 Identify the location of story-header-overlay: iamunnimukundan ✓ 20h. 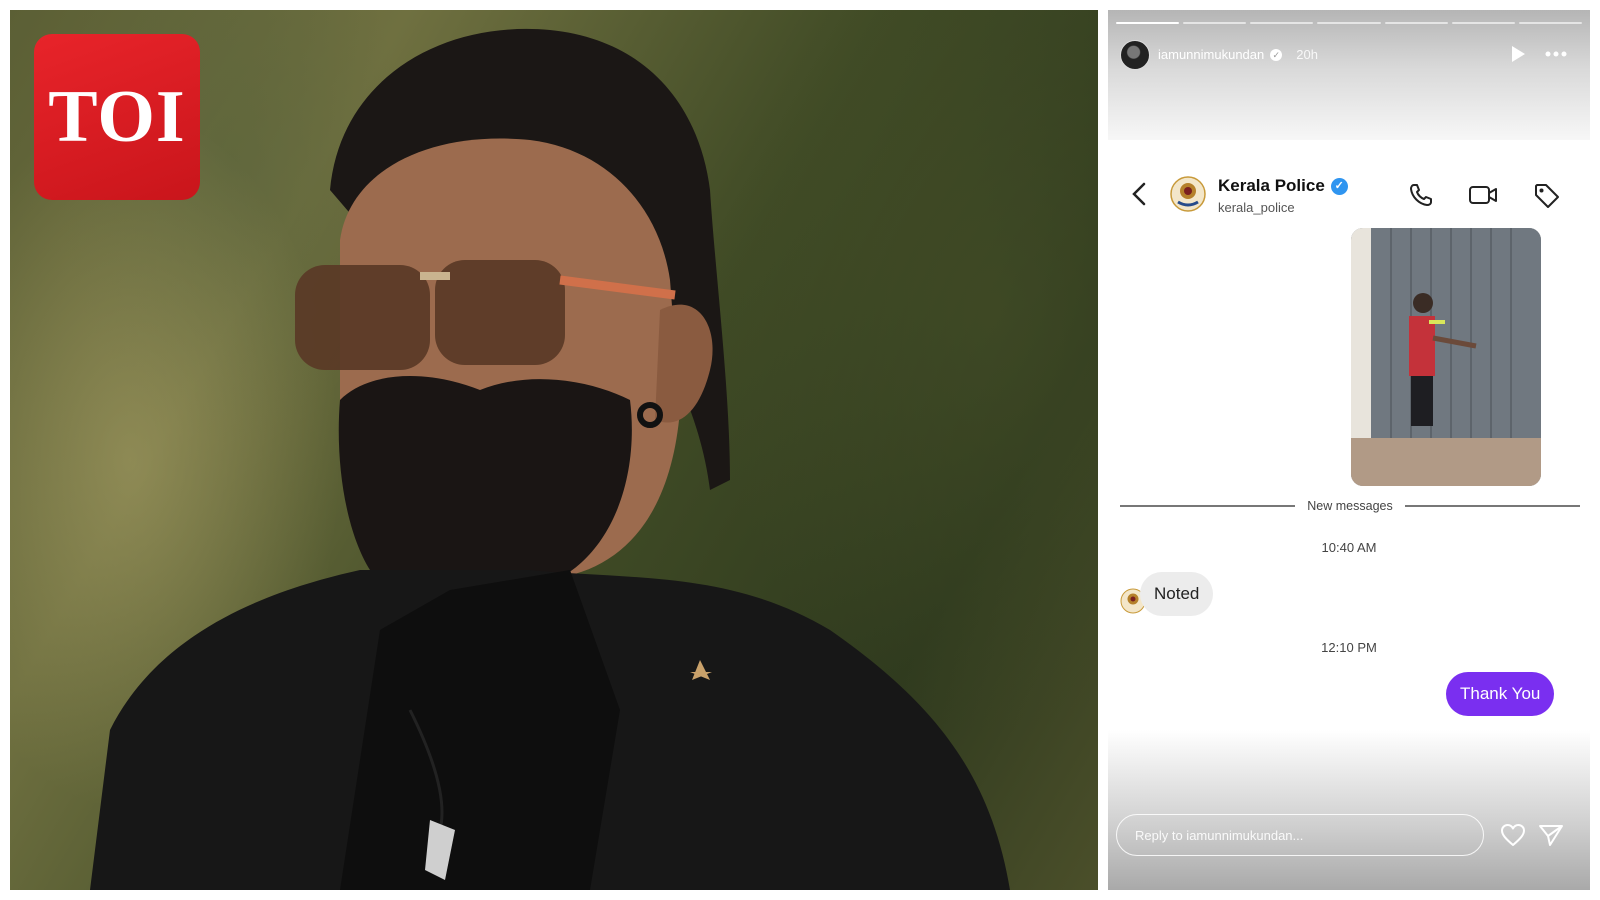
(1349, 75).